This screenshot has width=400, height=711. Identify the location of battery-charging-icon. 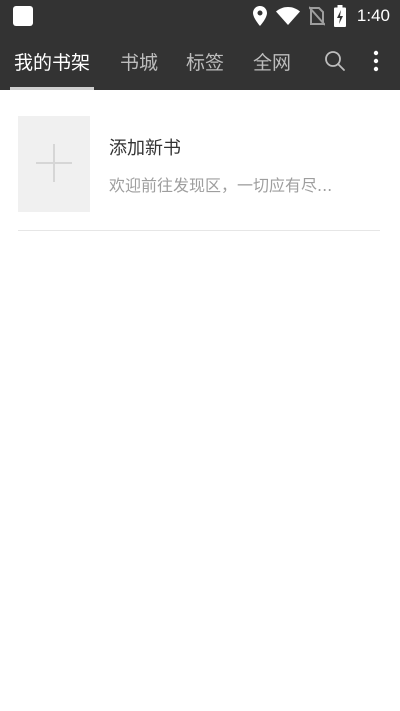
(339, 16).